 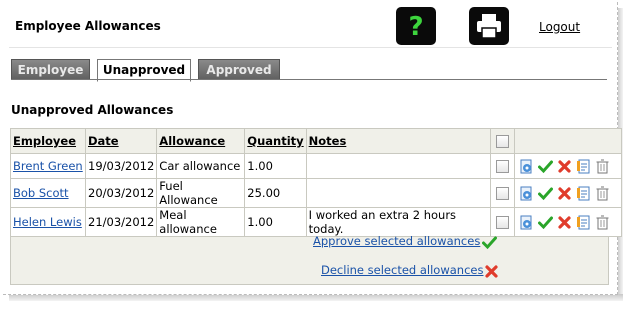 I want to click on column-header-notes: Notes, so click(x=398, y=141).